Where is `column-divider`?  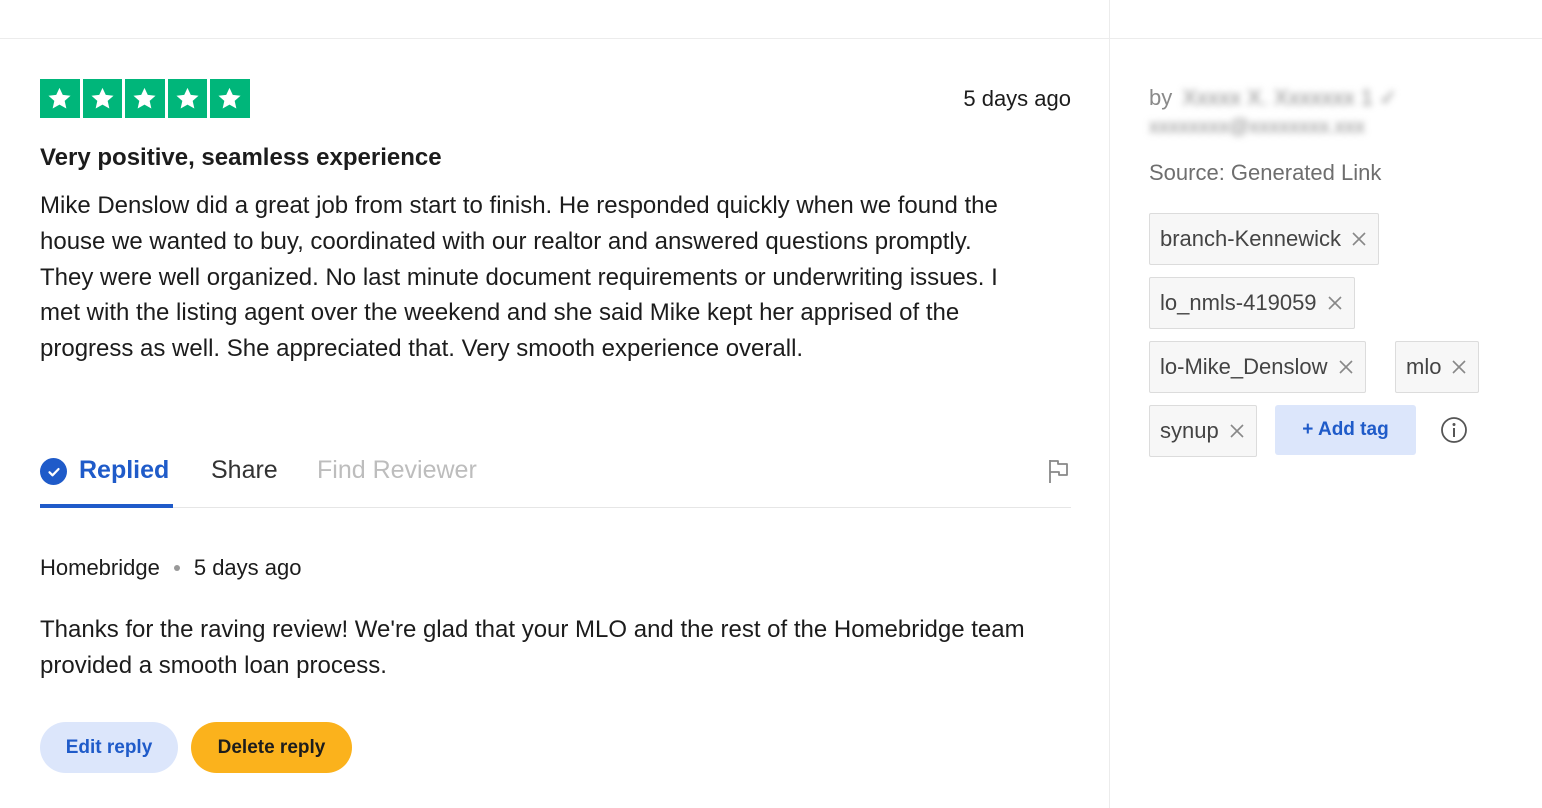 column-divider is located at coordinates (1109, 404).